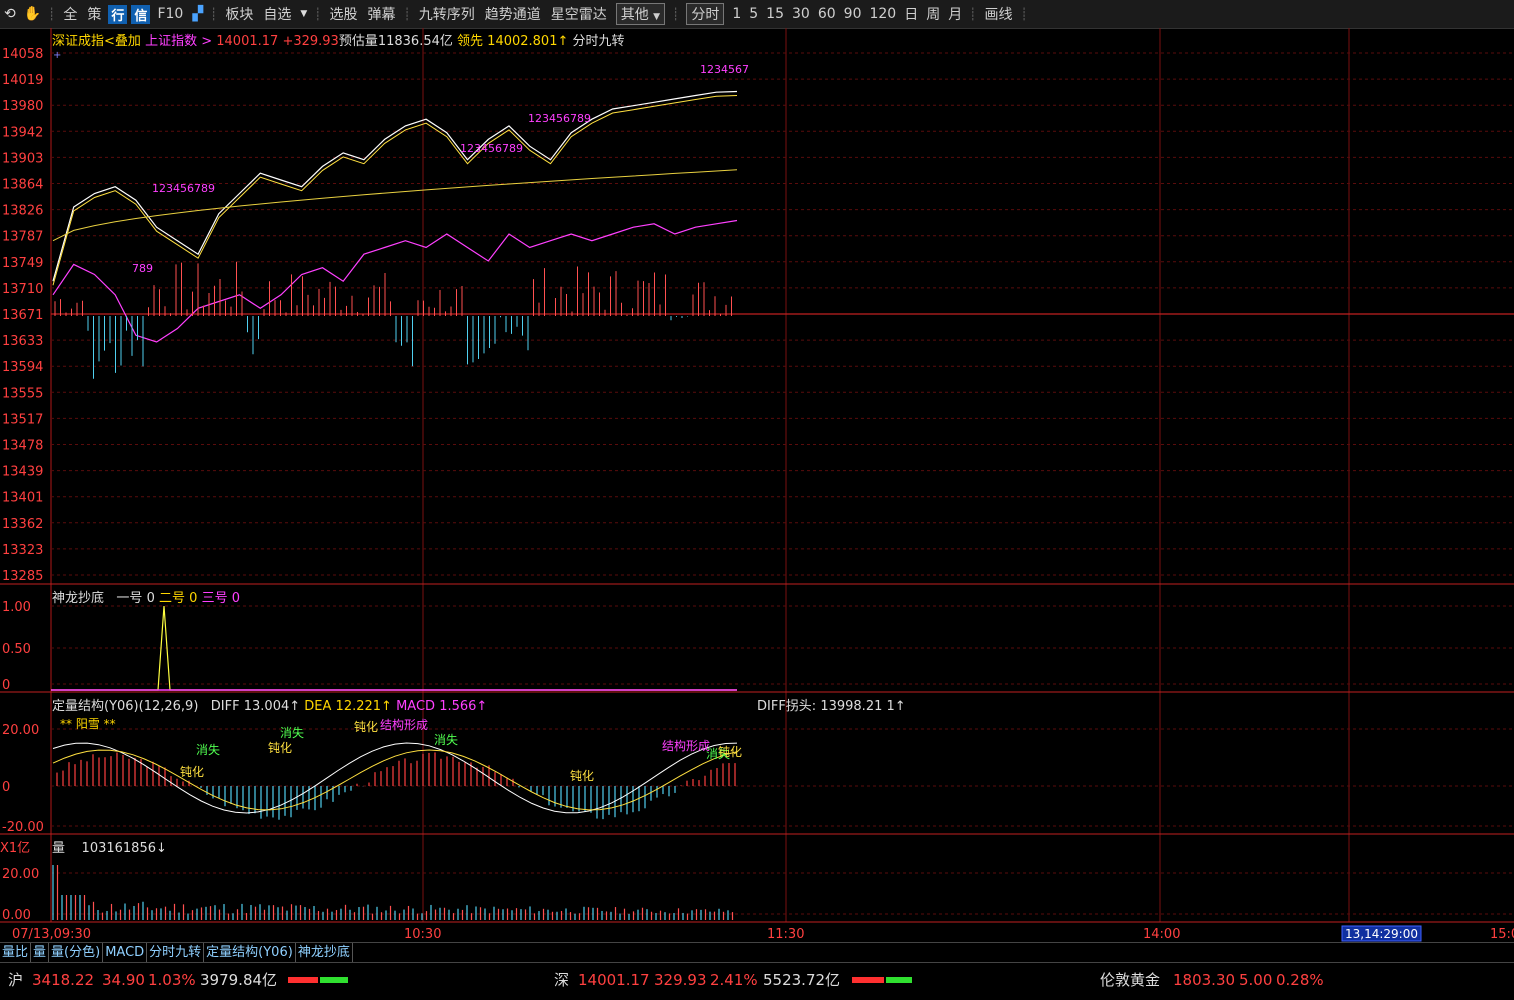  I want to click on toolbar-sector: 板块, so click(239, 14).